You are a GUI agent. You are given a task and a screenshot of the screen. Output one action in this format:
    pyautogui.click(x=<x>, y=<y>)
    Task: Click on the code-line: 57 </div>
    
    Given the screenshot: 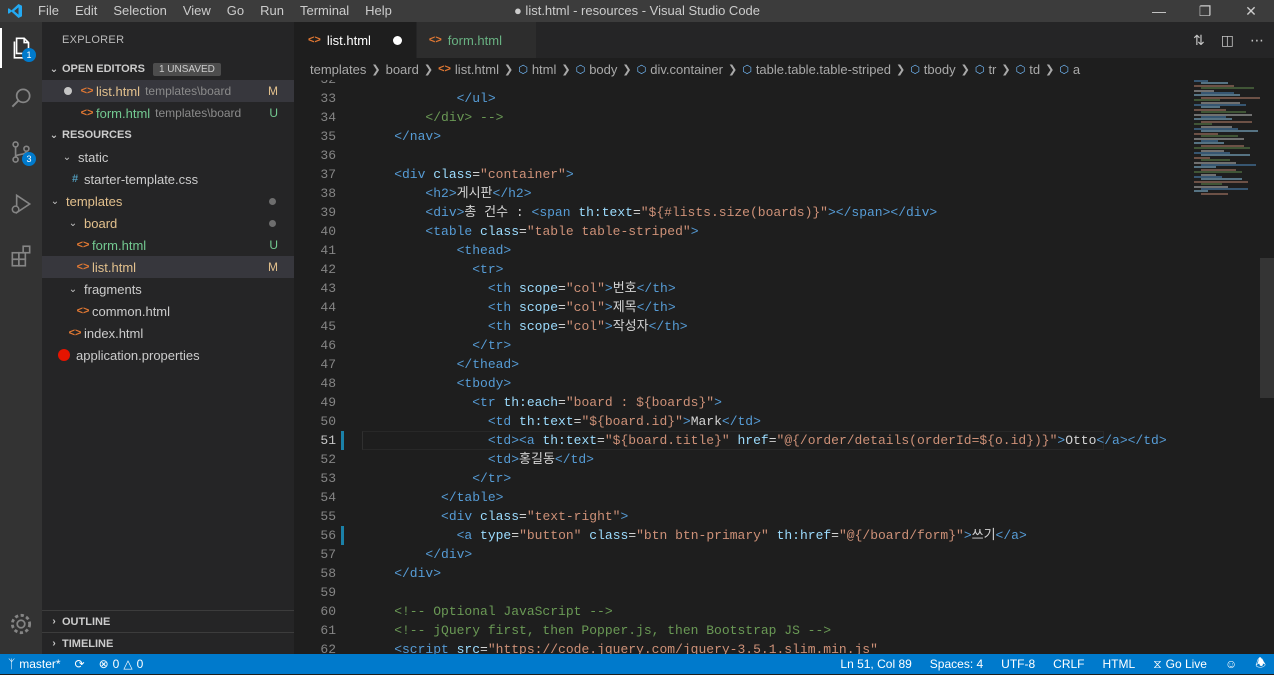 What is the action you would take?
    pyautogui.click(x=744, y=554)
    